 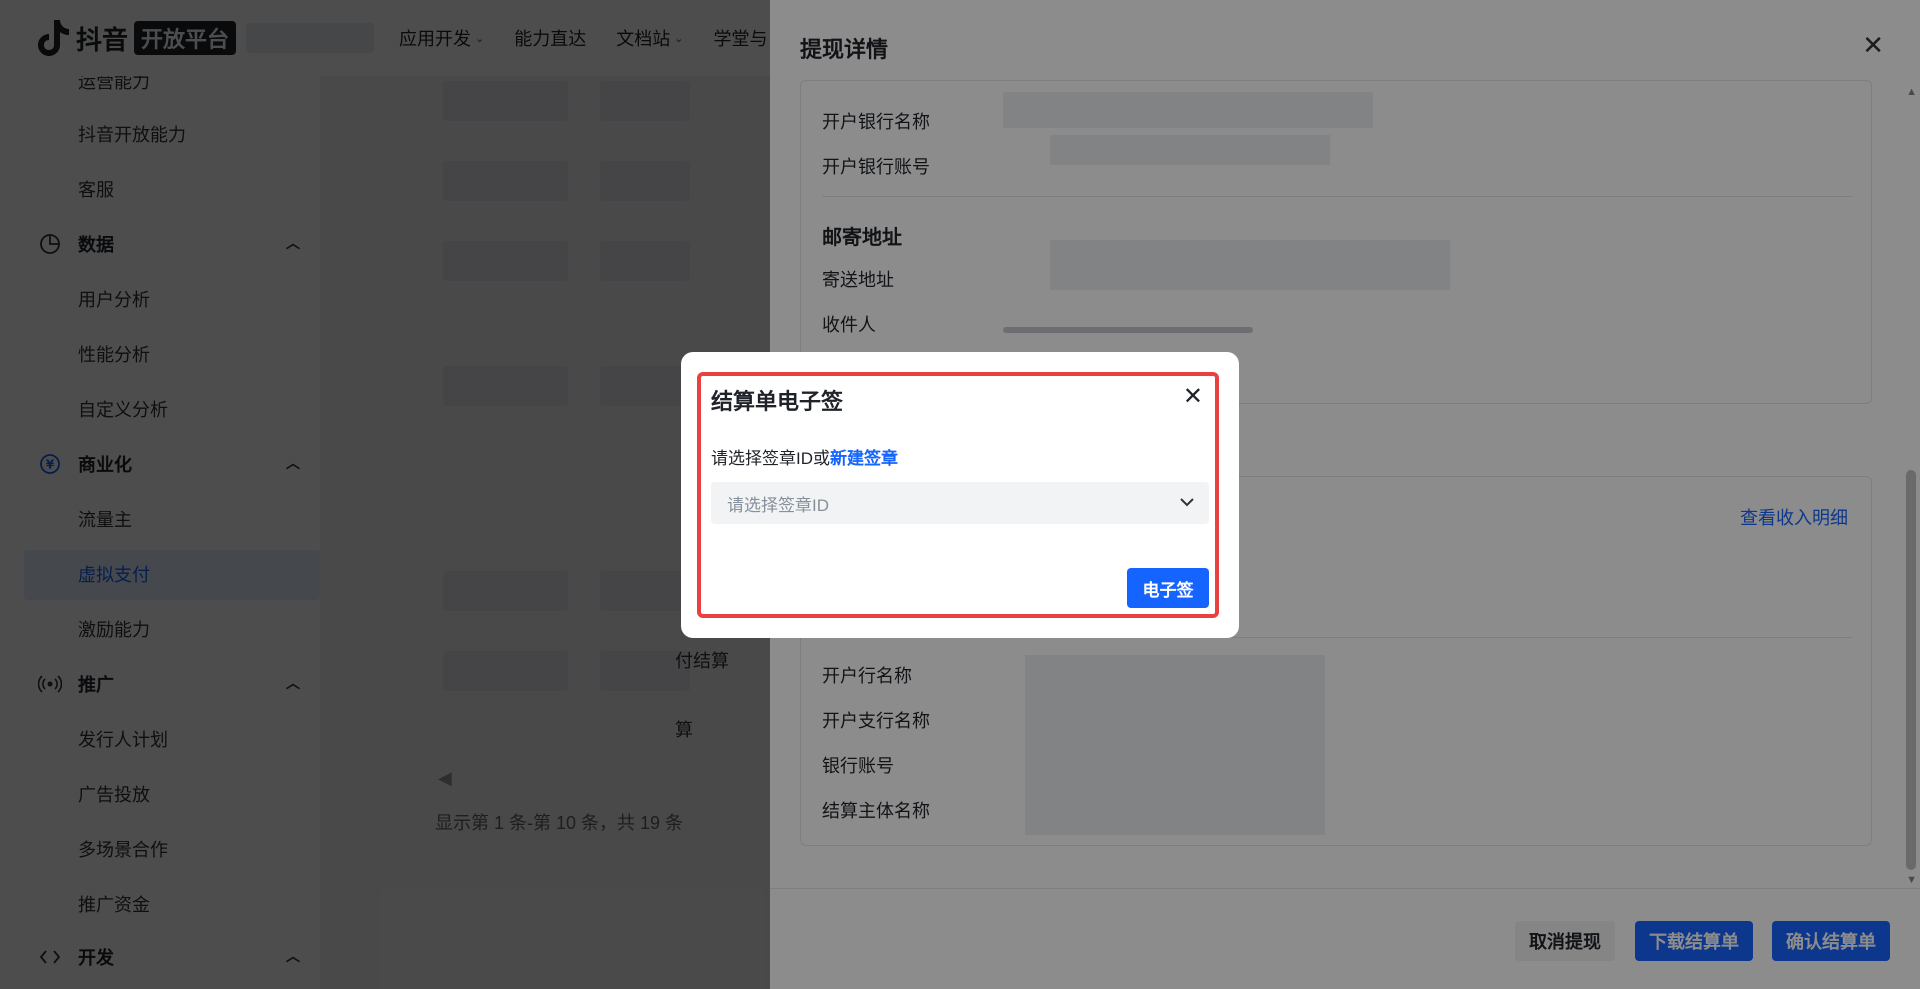 What do you see at coordinates (777, 401) in the screenshot?
I see `modal-title: 结算单电子签` at bounding box center [777, 401].